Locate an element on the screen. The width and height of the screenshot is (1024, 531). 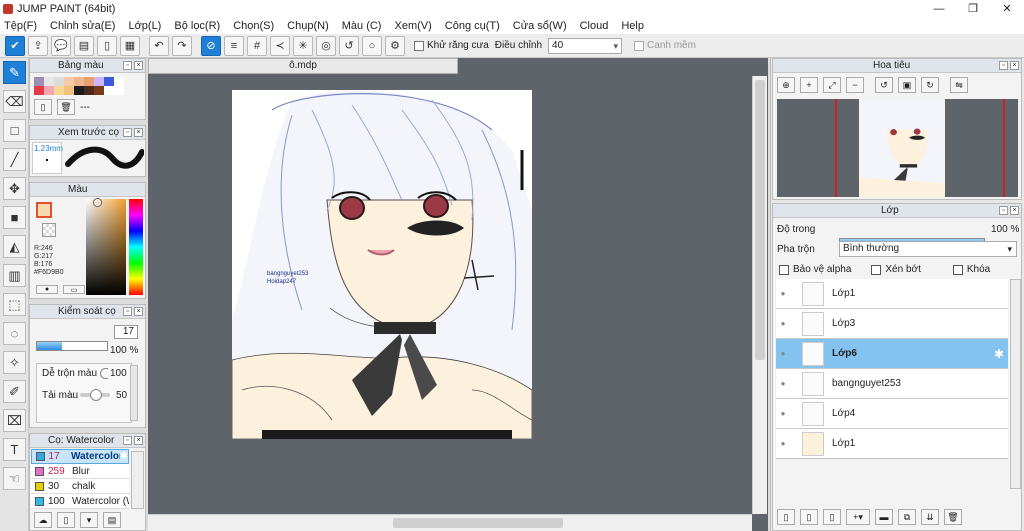
menu-color: Màu (C) is located at coordinates (362, 26).